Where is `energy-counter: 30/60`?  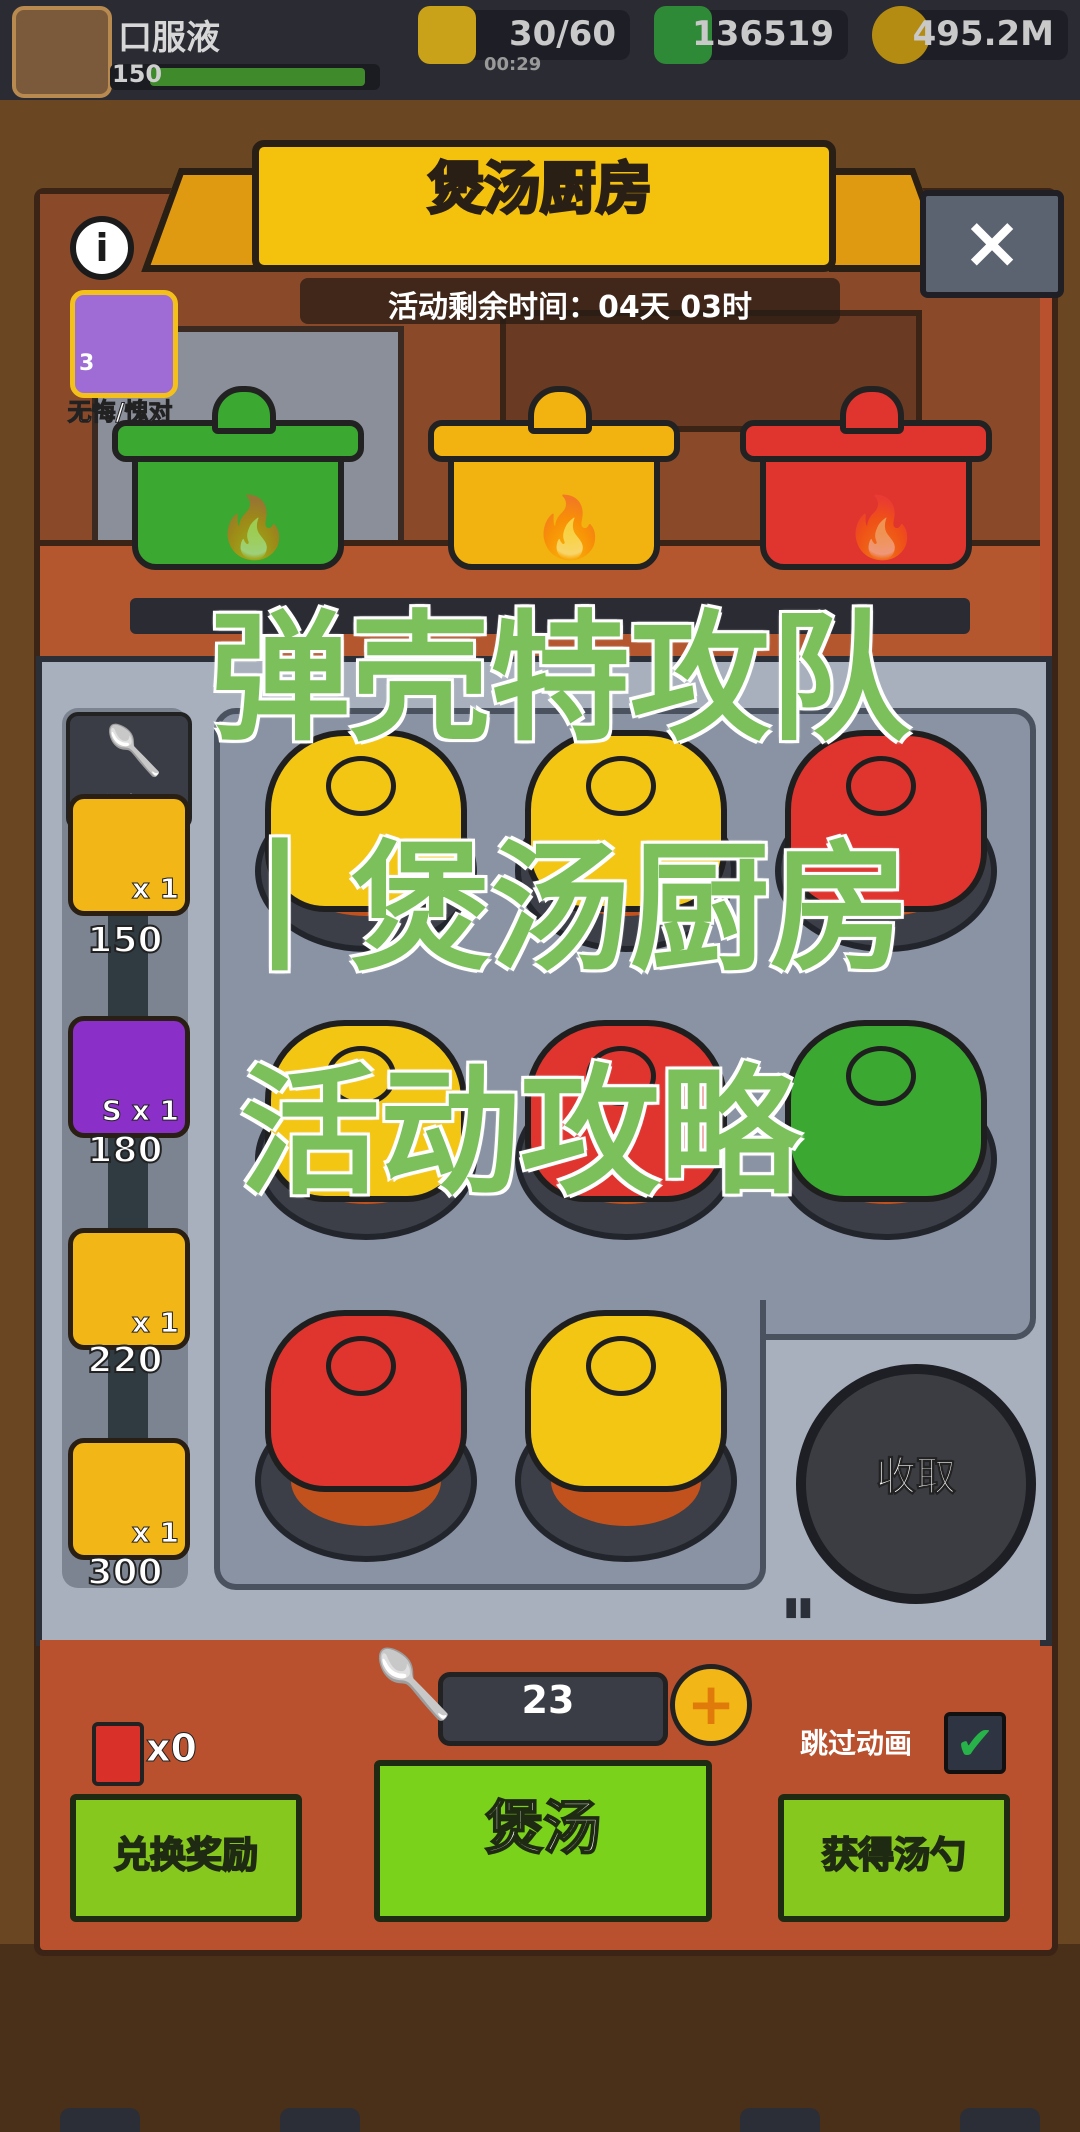 energy-counter: 30/60 is located at coordinates (524, 35).